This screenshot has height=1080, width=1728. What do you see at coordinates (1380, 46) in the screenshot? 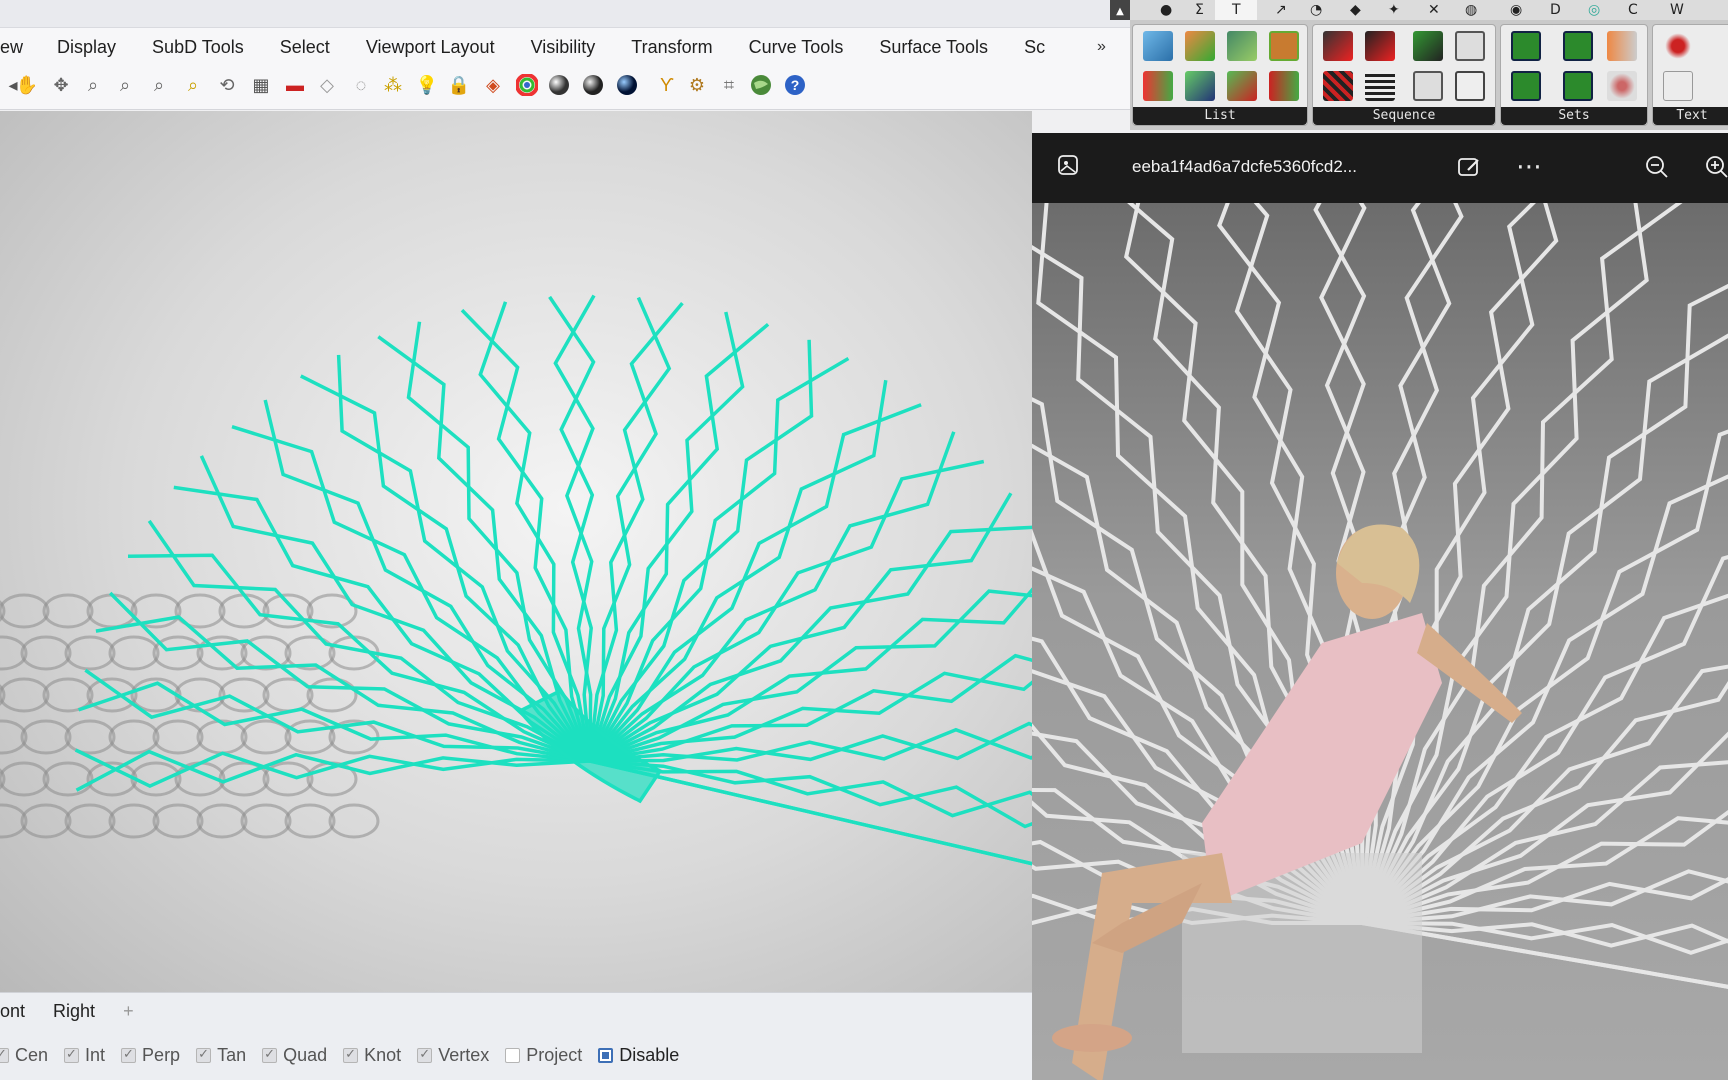
I see `cull-pattern-icon` at bounding box center [1380, 46].